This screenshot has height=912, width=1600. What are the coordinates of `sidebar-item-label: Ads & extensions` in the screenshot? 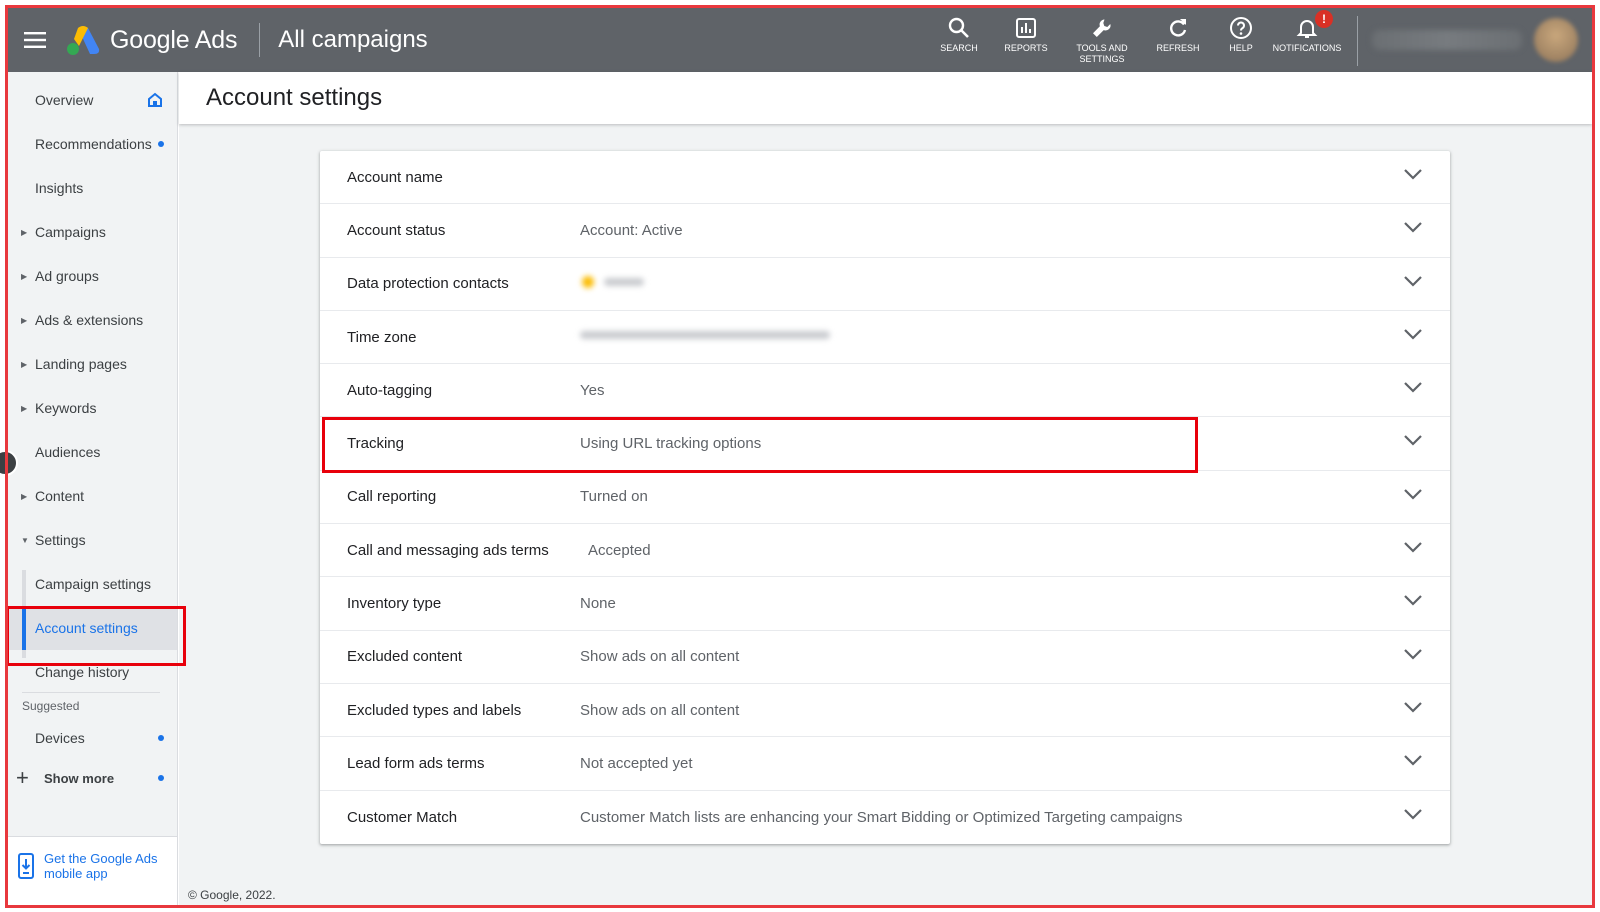 It's located at (89, 320).